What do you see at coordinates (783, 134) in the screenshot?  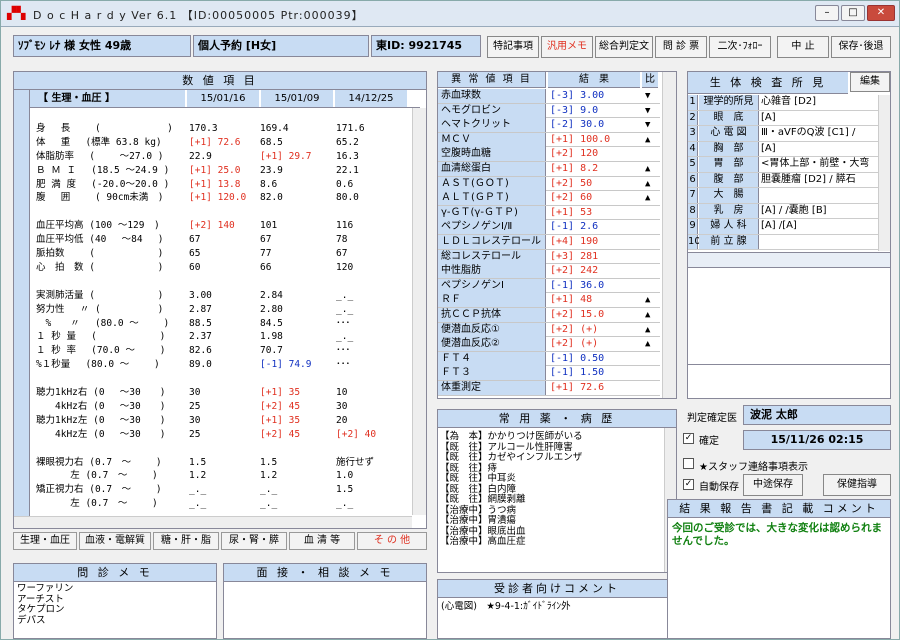 I see `finding-row: 3心 電 図 Ⅲ・aVFのQ波 [C1] /` at bounding box center [783, 134].